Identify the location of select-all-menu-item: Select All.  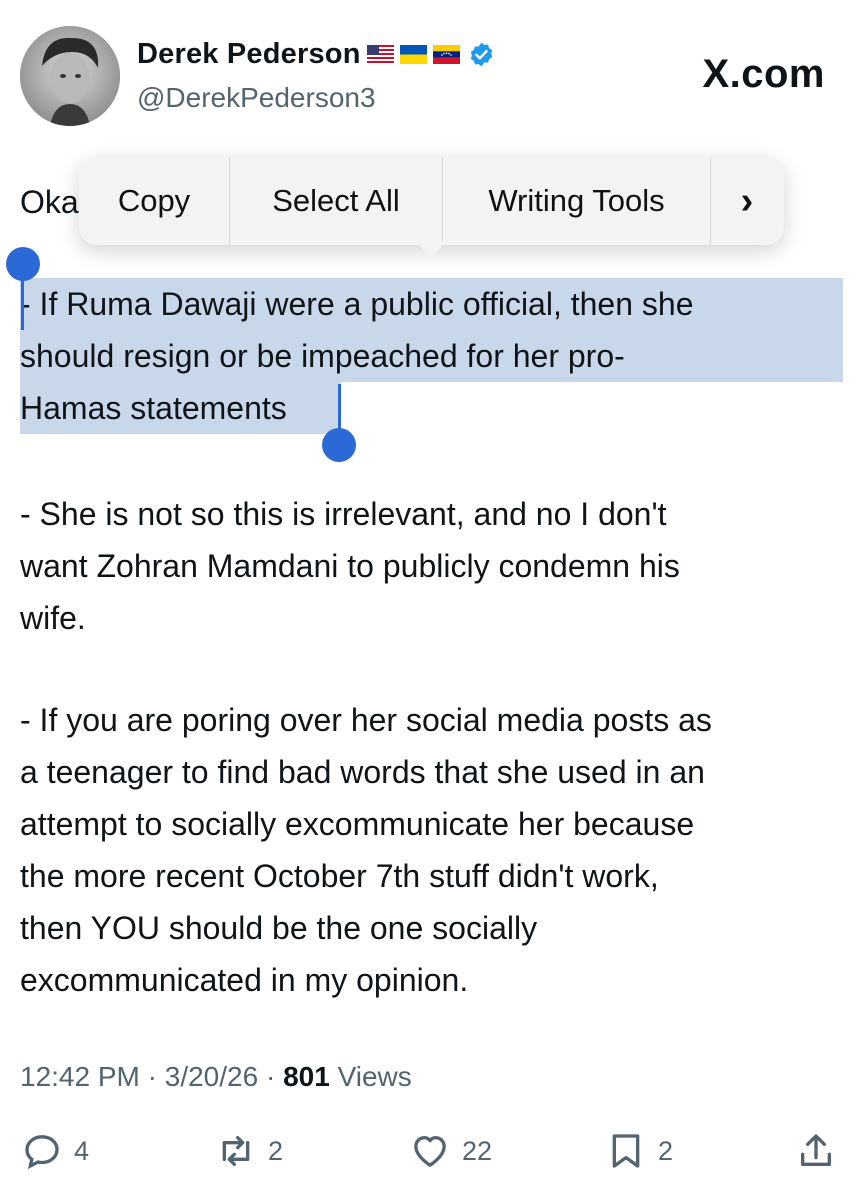
(336, 201).